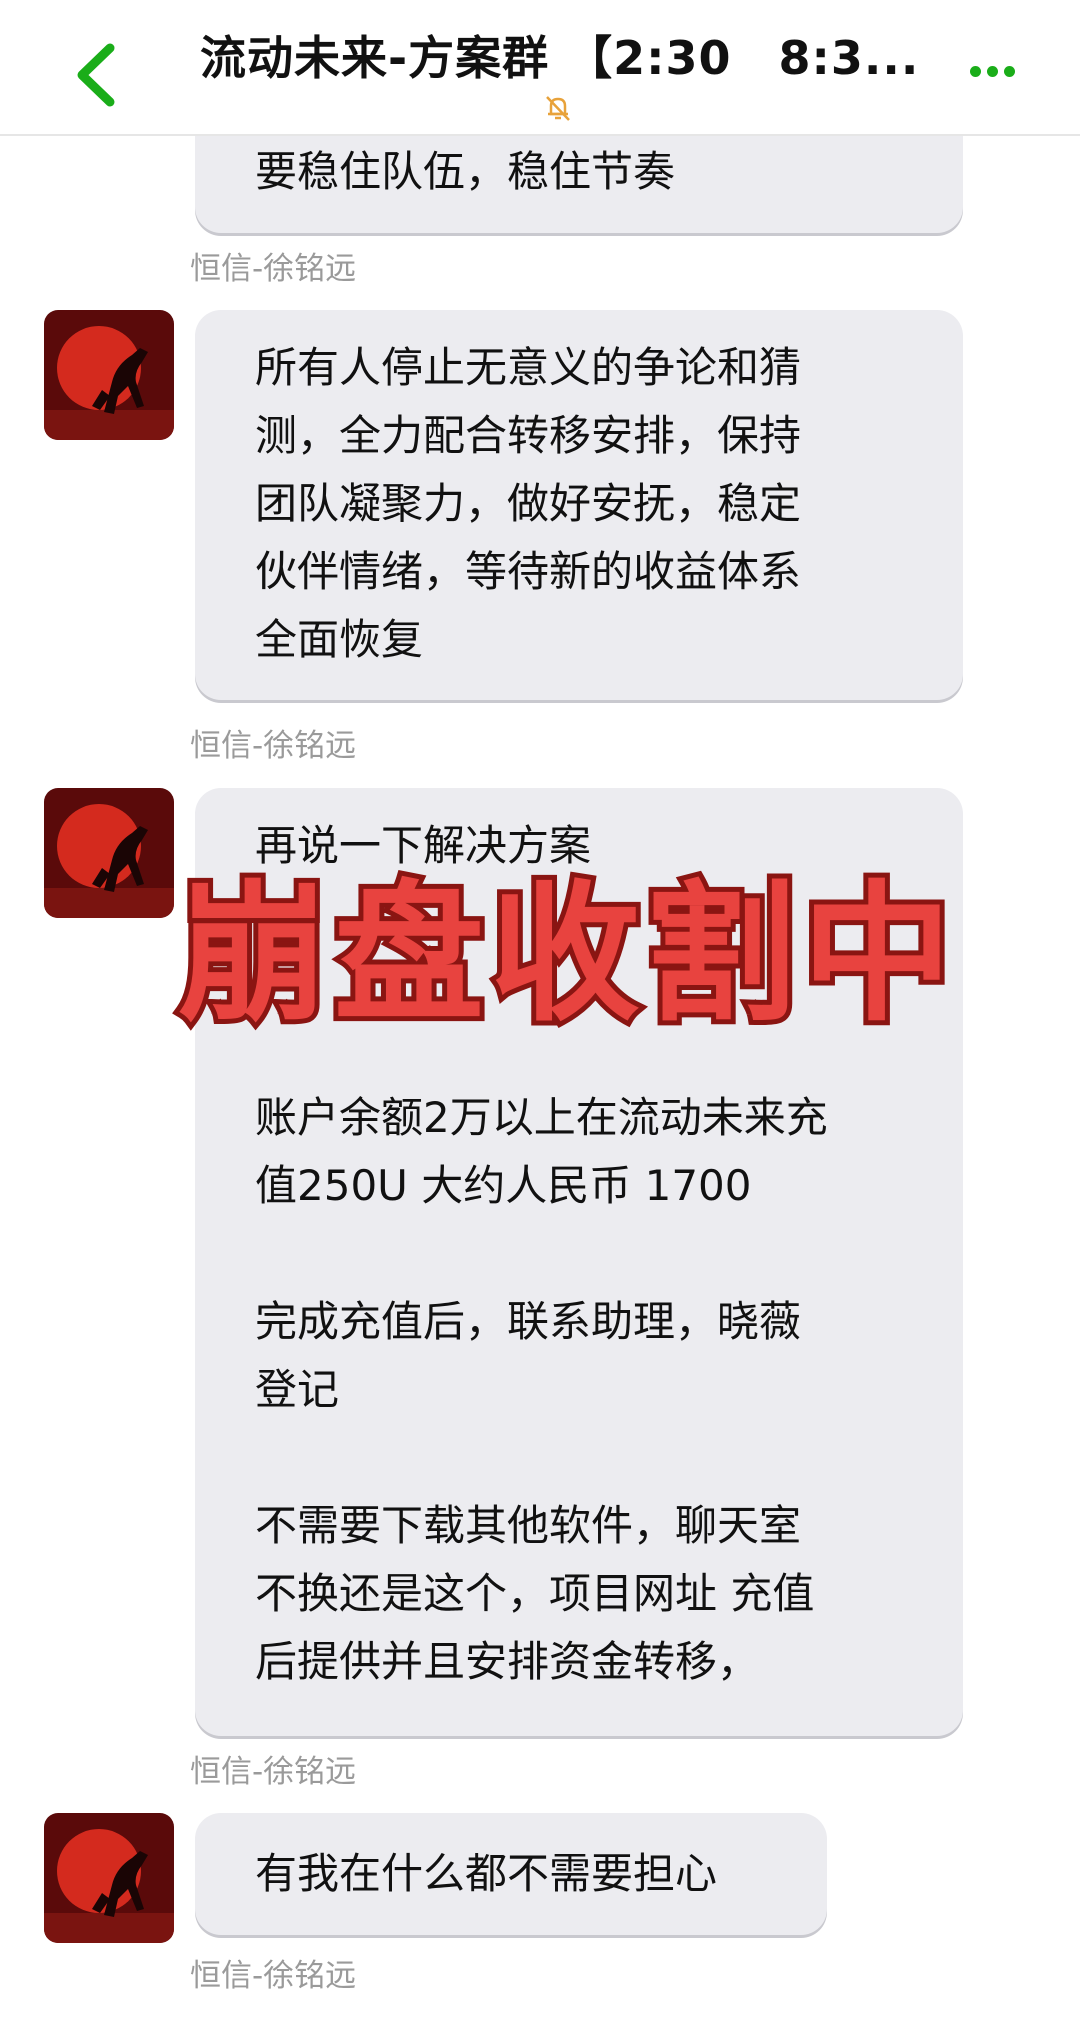  What do you see at coordinates (558, 108) in the screenshot?
I see `bell-off-icon` at bounding box center [558, 108].